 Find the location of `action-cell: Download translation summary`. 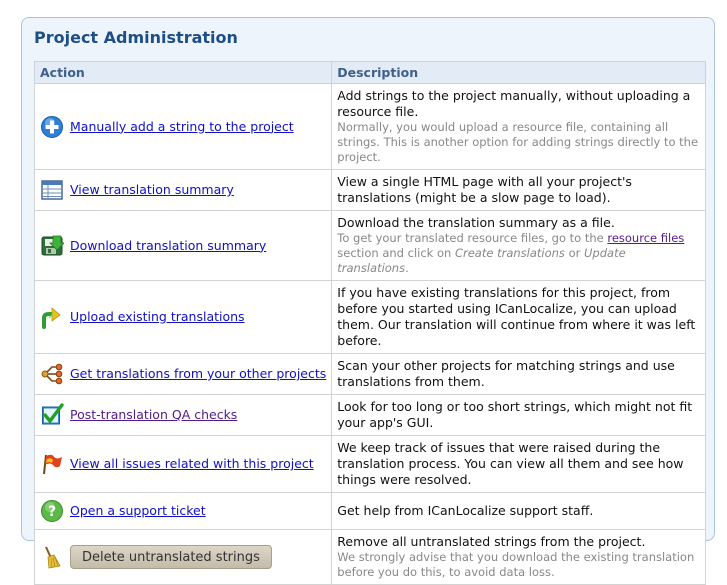

action-cell: Download translation summary is located at coordinates (183, 245).